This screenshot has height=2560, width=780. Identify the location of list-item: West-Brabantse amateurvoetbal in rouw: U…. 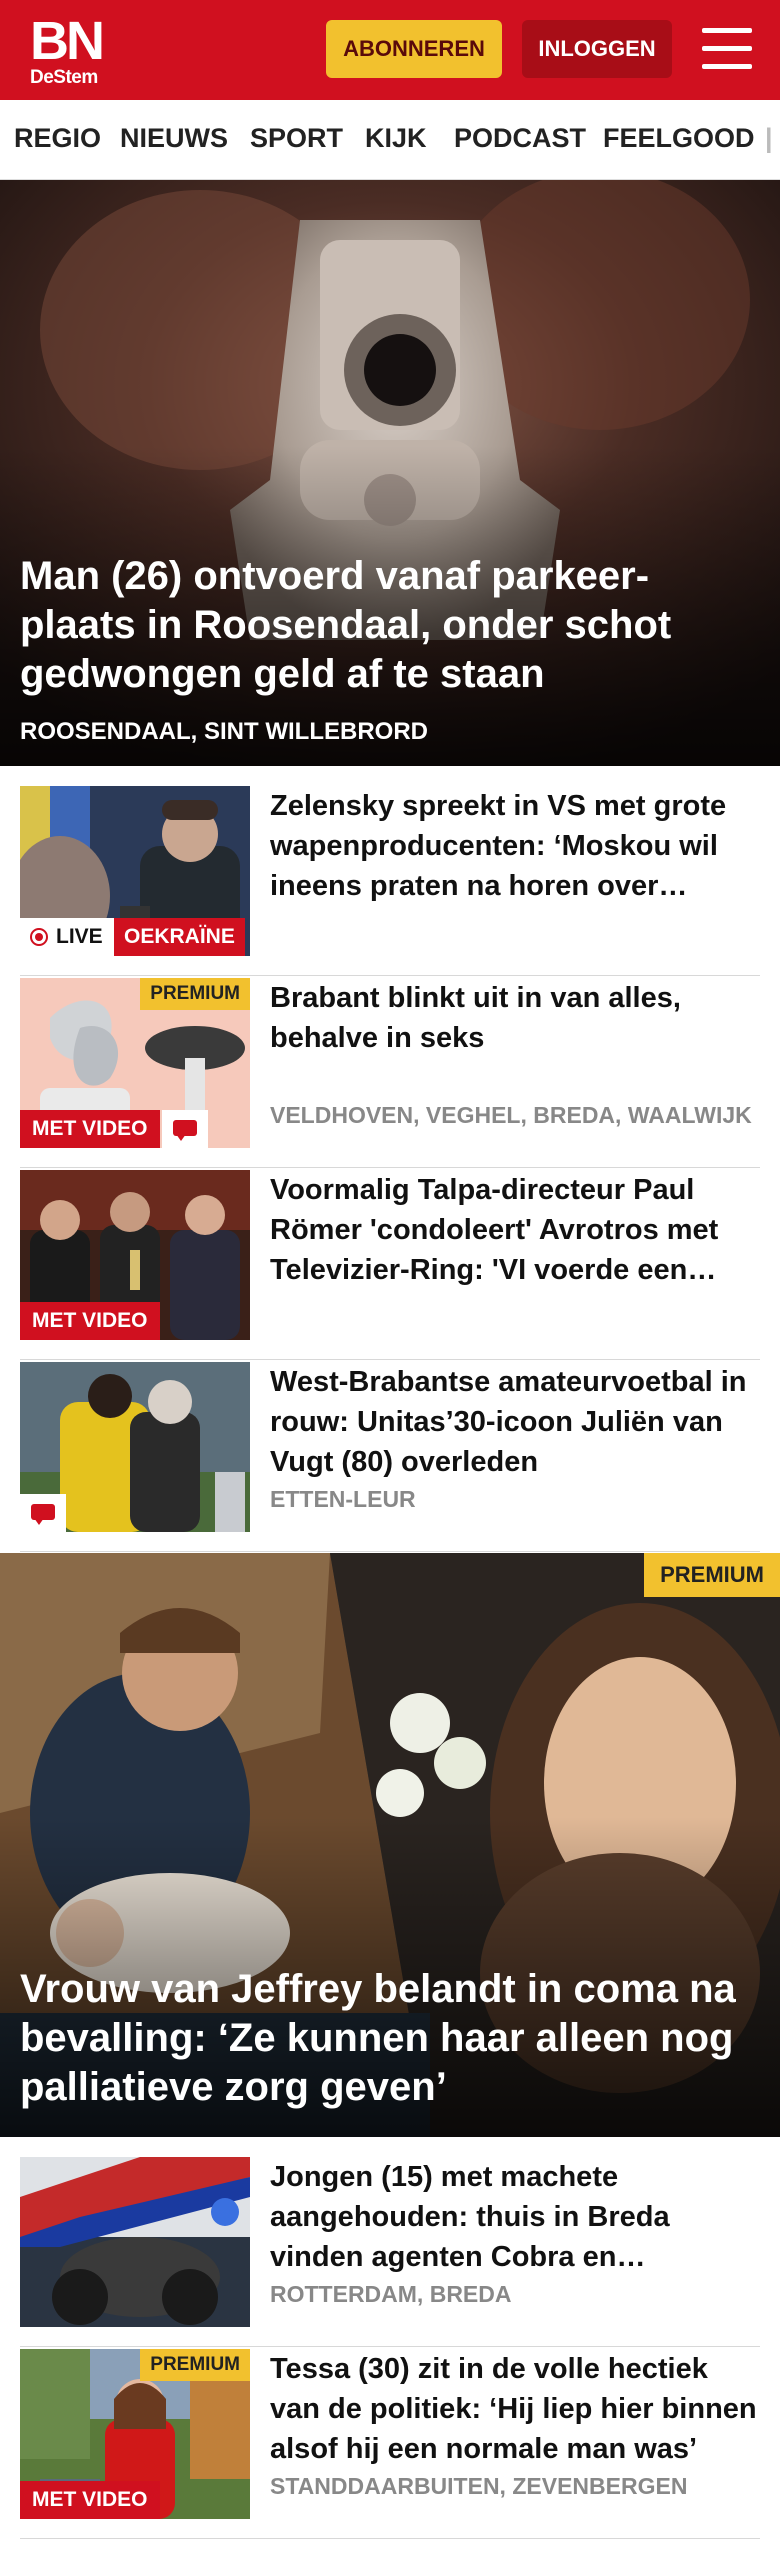
(390, 1457).